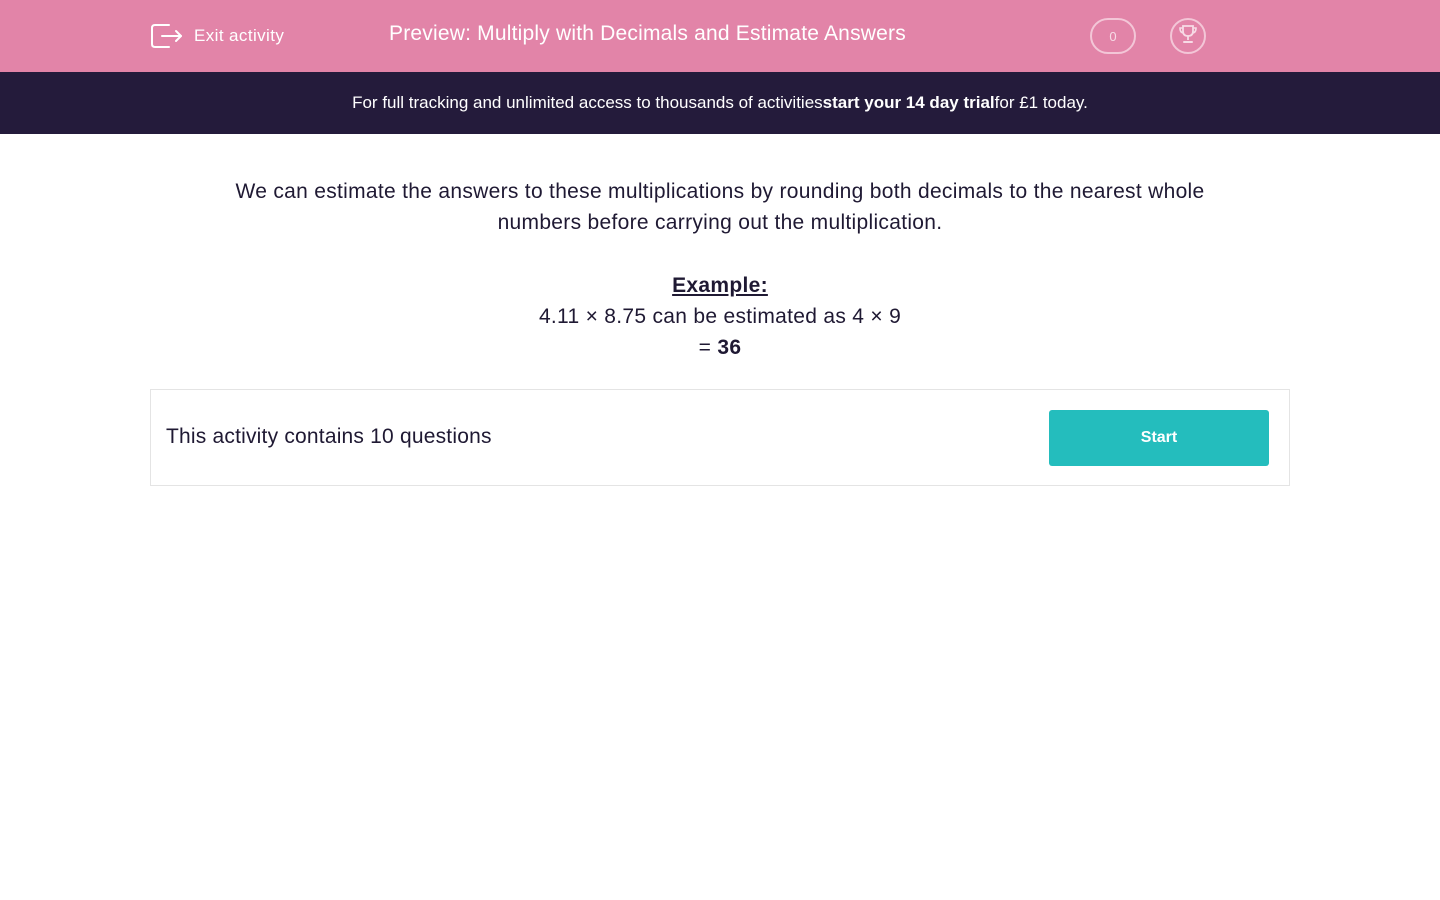 Image resolution: width=1440 pixels, height=900 pixels. I want to click on exit-icon, so click(167, 36).